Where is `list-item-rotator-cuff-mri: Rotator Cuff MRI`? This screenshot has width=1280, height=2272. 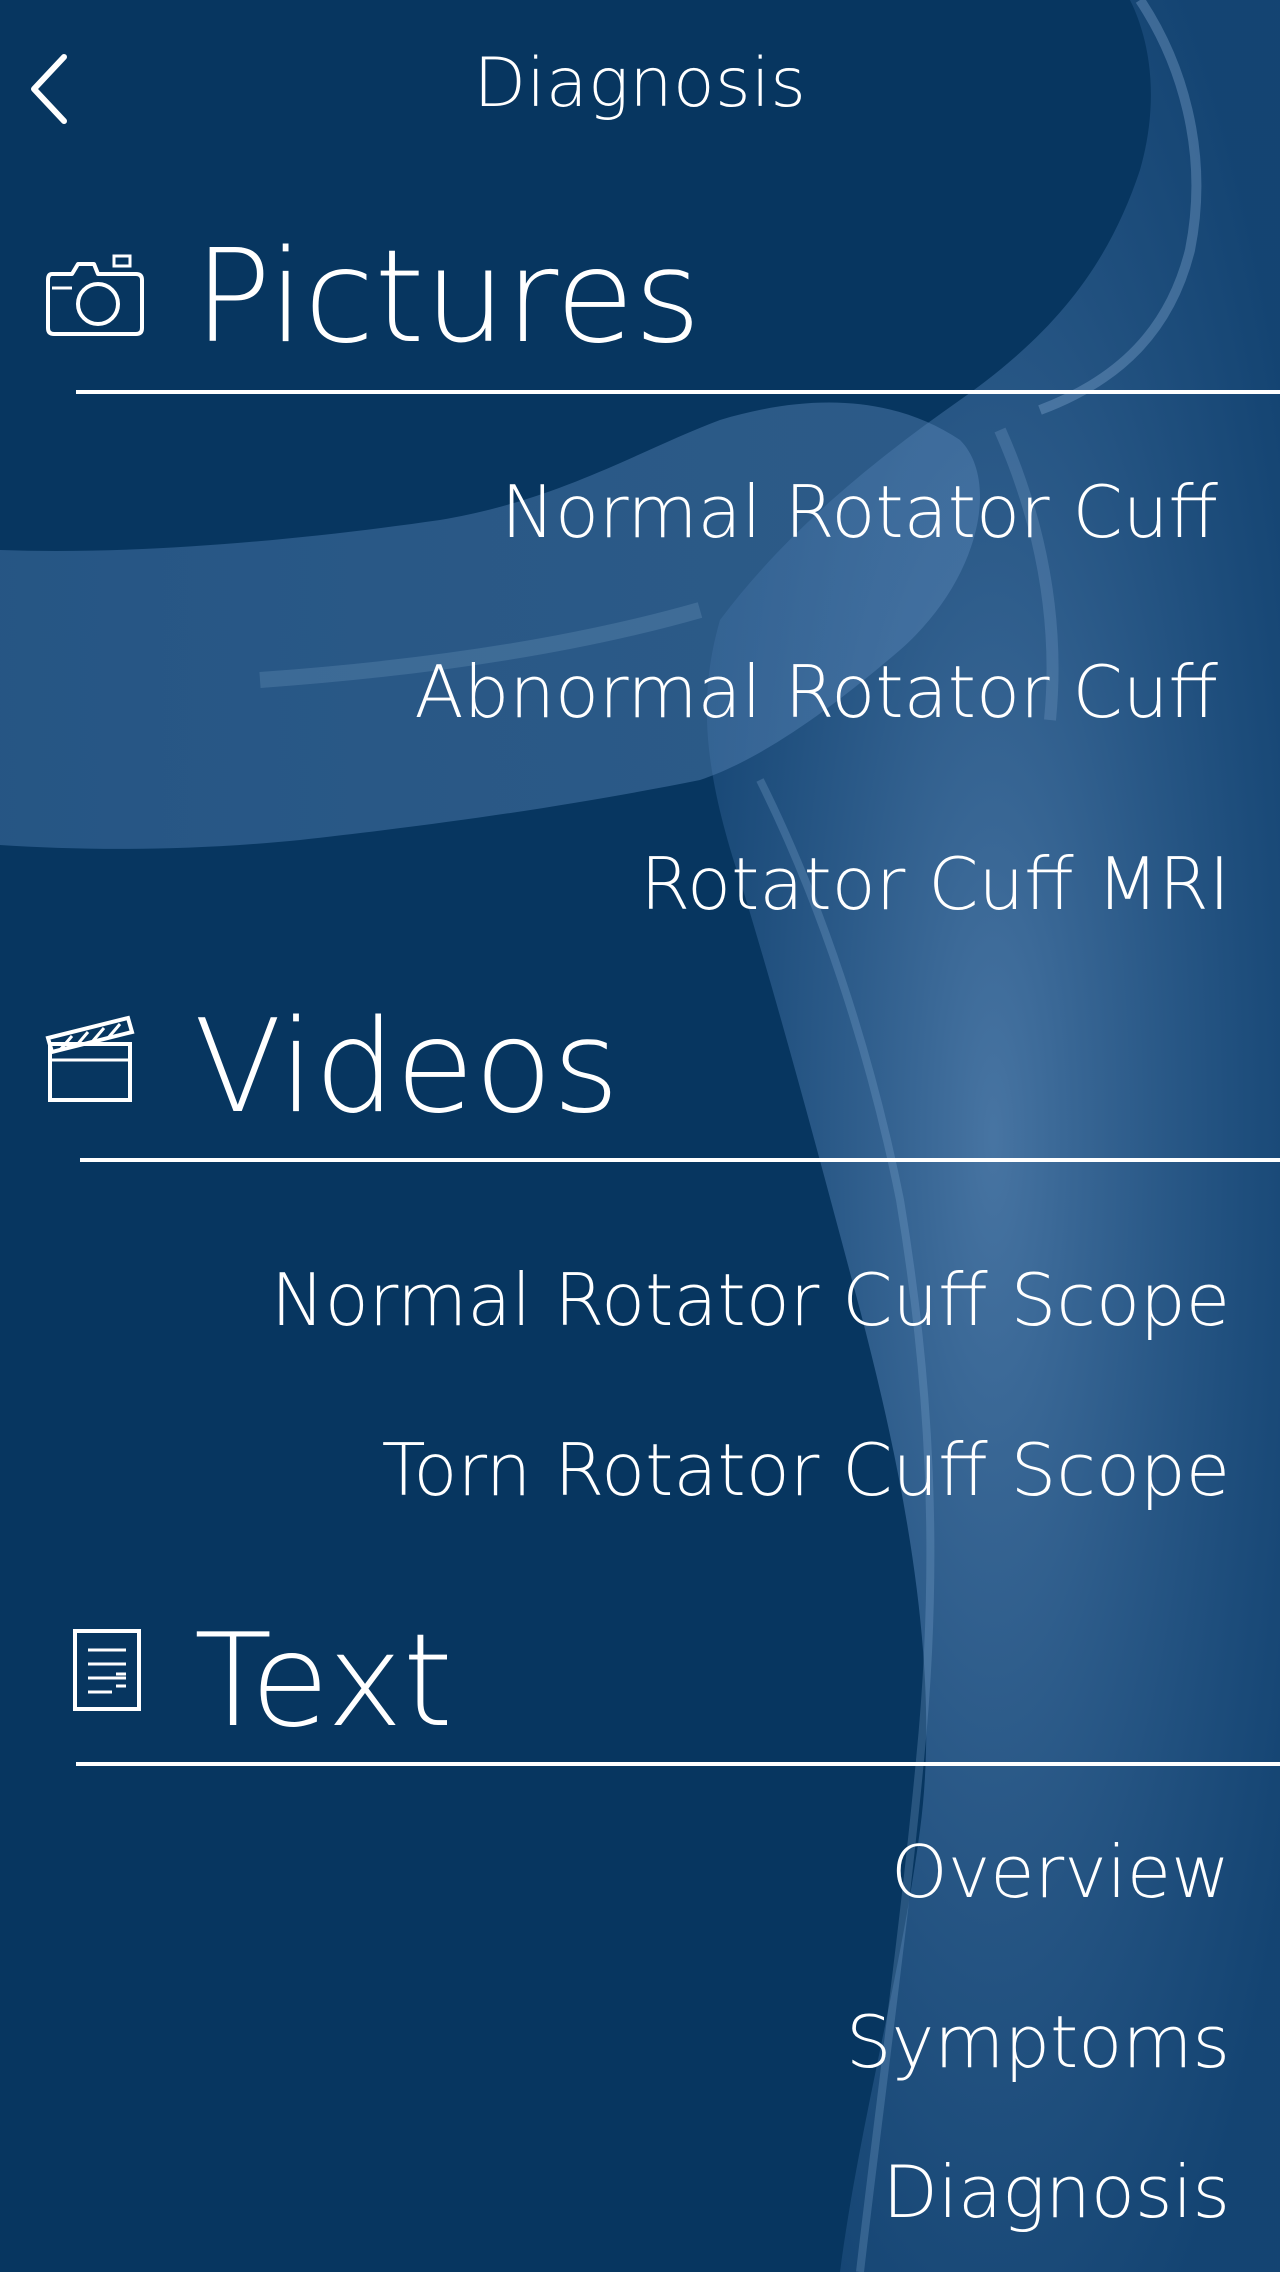 list-item-rotator-cuff-mri: Rotator Cuff MRI is located at coordinates (935, 884).